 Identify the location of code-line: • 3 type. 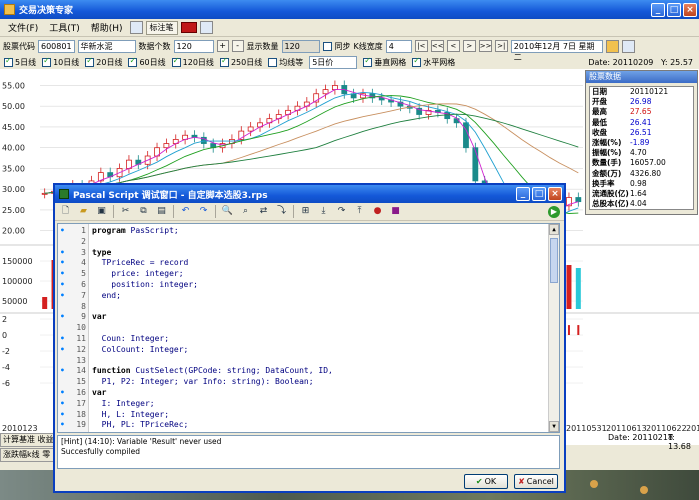
(303, 253).